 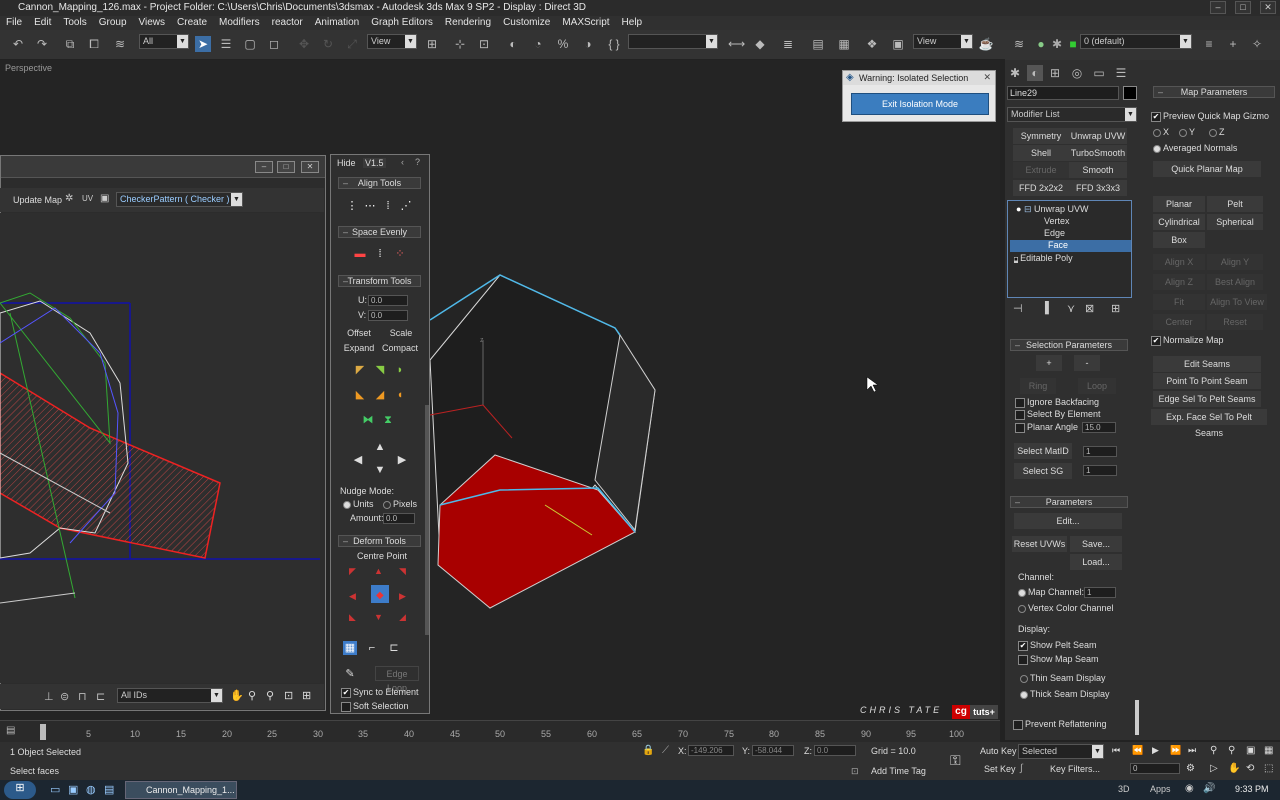 What do you see at coordinates (346, 163) in the screenshot?
I see `hide-button: Hide` at bounding box center [346, 163].